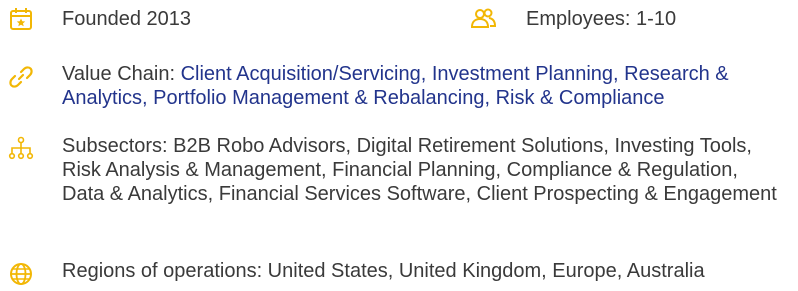 The width and height of the screenshot is (798, 291). Describe the element at coordinates (601, 19) in the screenshot. I see `employees-text: Employees: 1-10` at that location.